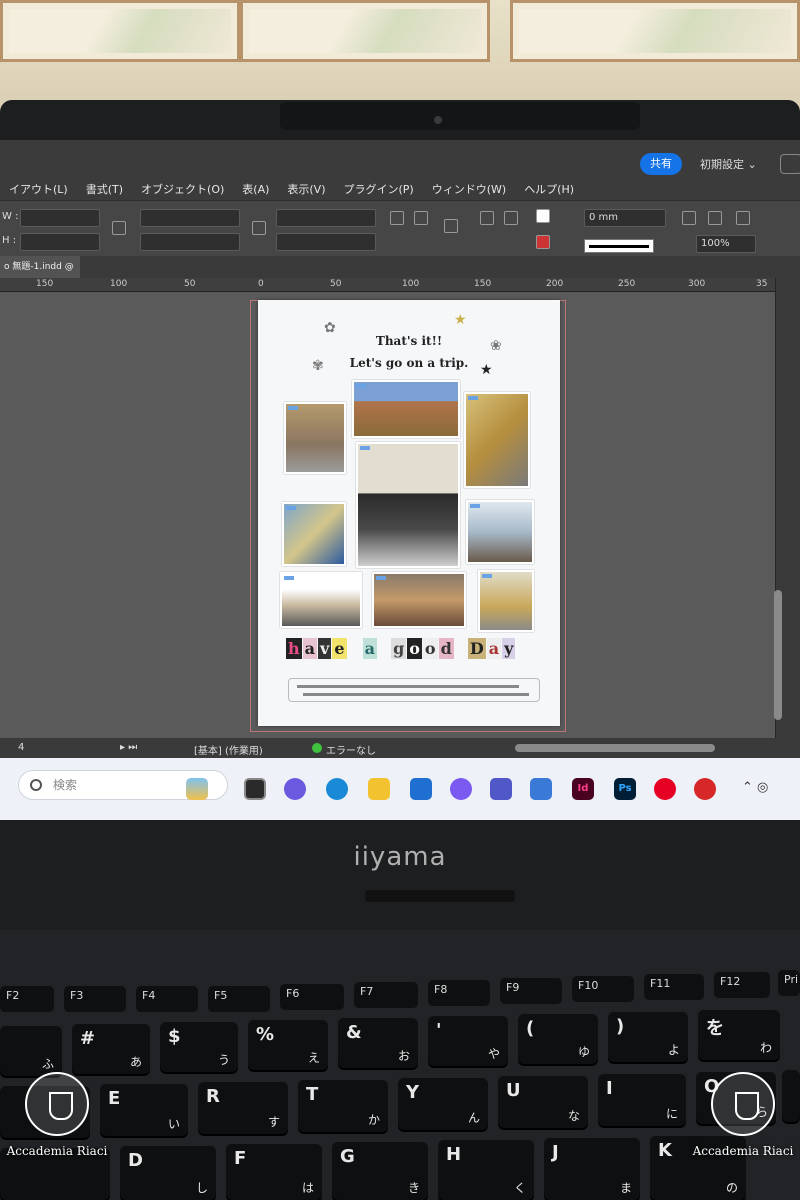 This screenshot has height=1200, width=800. What do you see at coordinates (739, 1035) in the screenshot?
I see `key-0: をわ` at bounding box center [739, 1035].